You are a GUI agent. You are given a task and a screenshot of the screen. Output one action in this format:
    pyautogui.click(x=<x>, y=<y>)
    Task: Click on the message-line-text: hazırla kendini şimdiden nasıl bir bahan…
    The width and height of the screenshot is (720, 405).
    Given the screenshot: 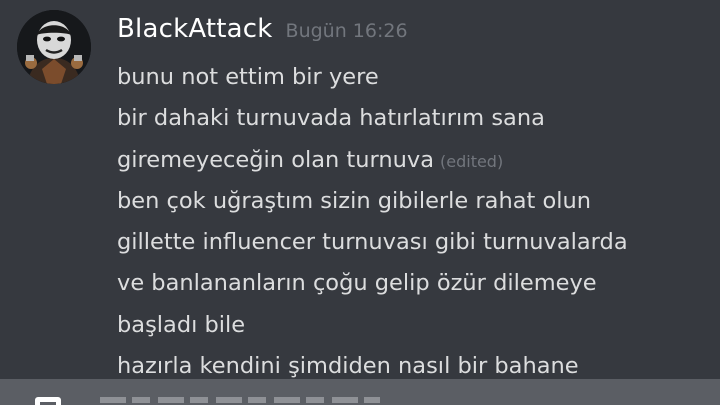 What is the action you would take?
    pyautogui.click(x=348, y=366)
    